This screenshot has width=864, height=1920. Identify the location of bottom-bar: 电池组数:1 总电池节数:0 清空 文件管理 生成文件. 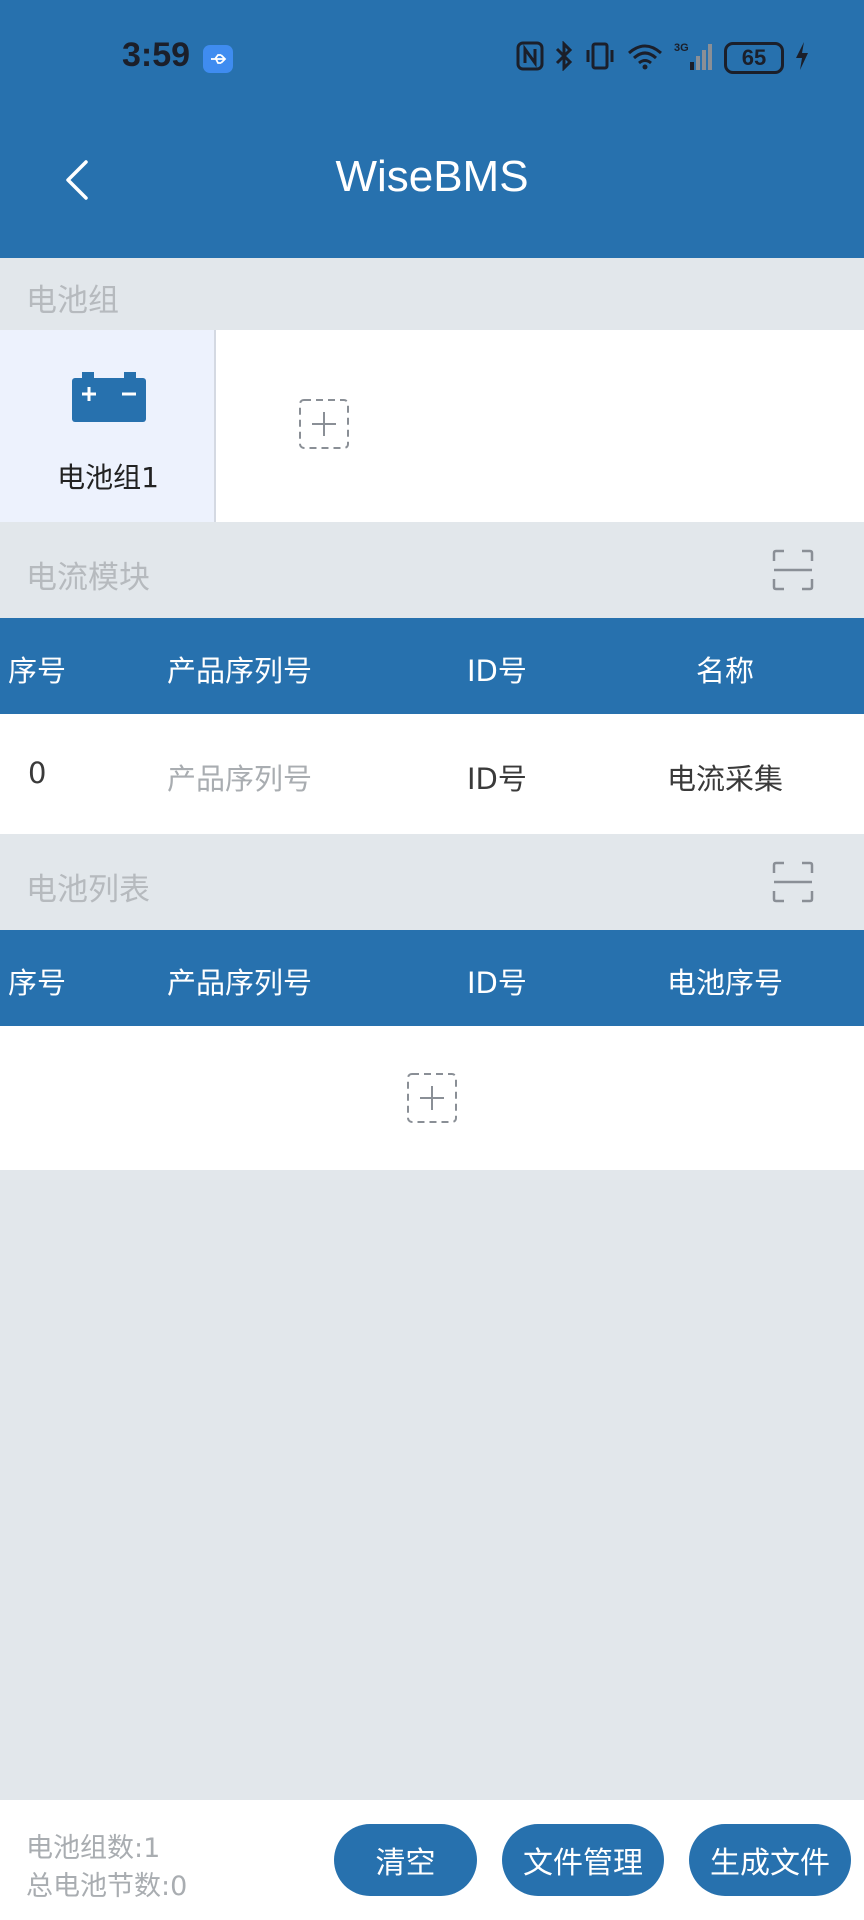
(432, 1860).